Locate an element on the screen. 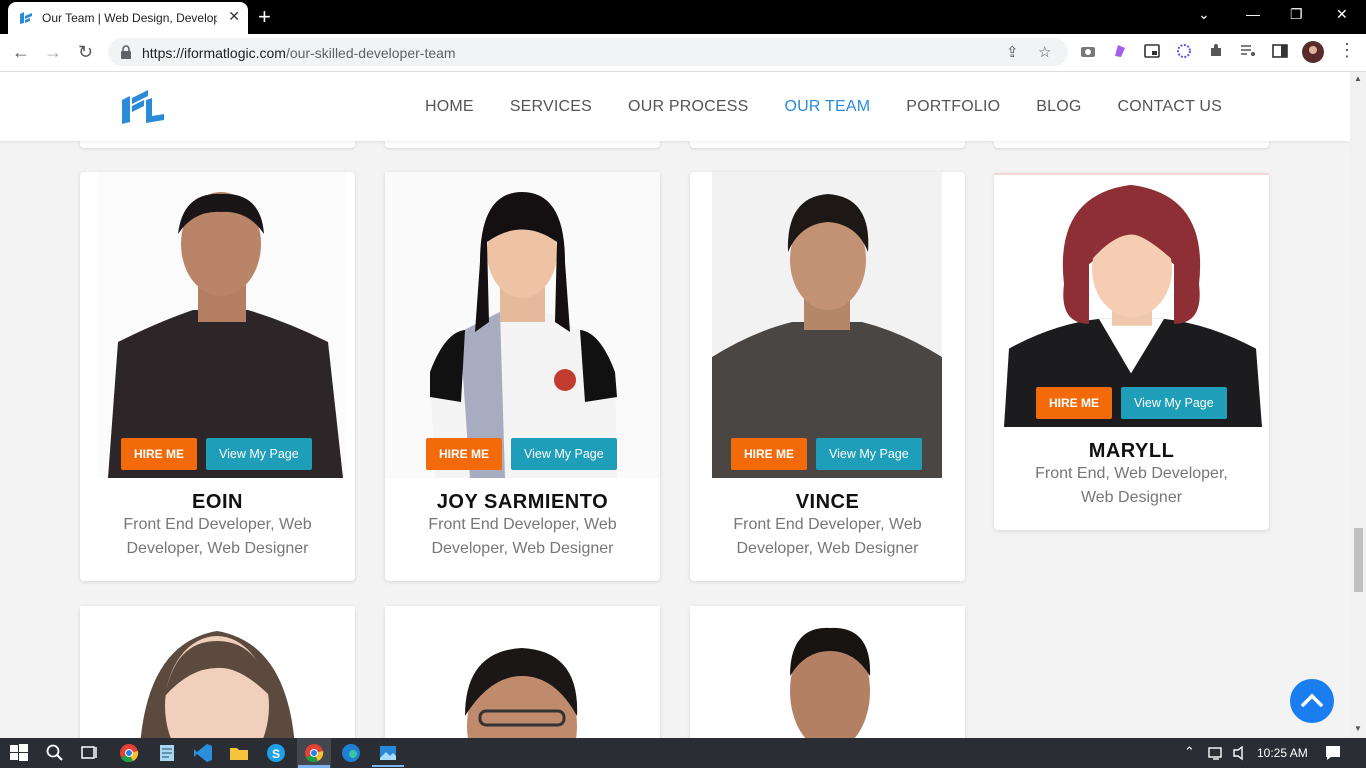 This screenshot has width=1366, height=768. search-icon is located at coordinates (55, 753).